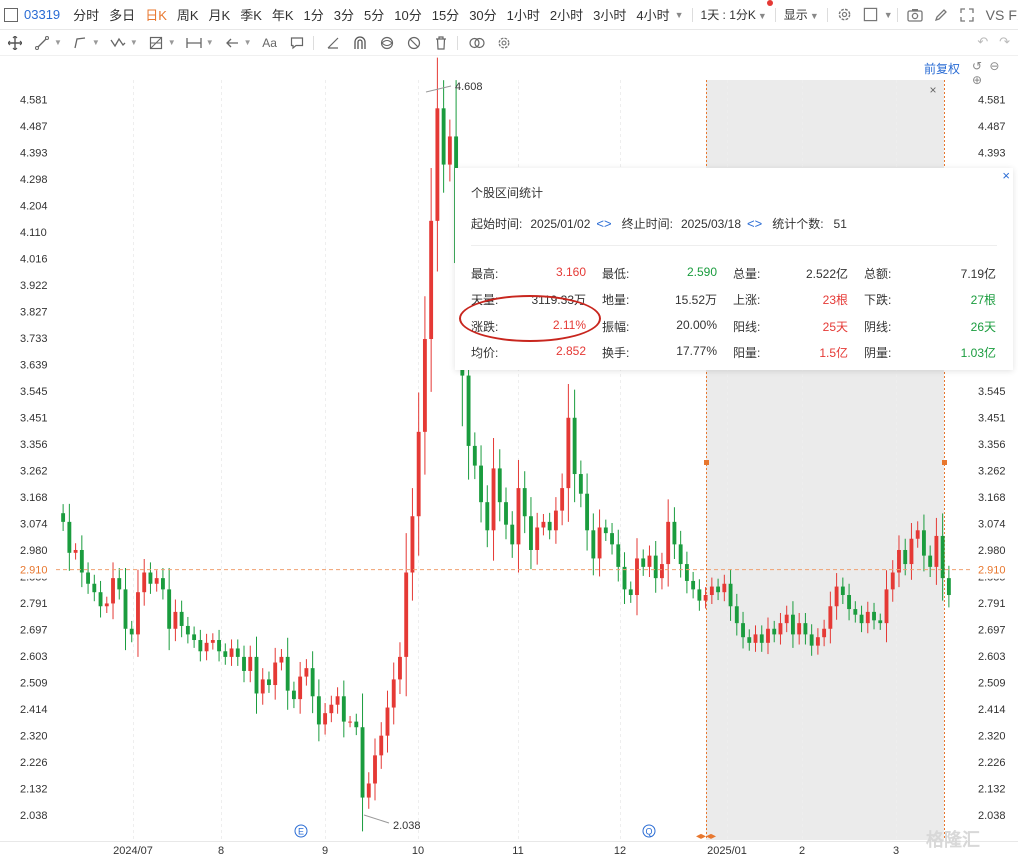  What do you see at coordinates (754, 223) in the screenshot?
I see `end-adjust-arrows-icon: <>` at bounding box center [754, 223].